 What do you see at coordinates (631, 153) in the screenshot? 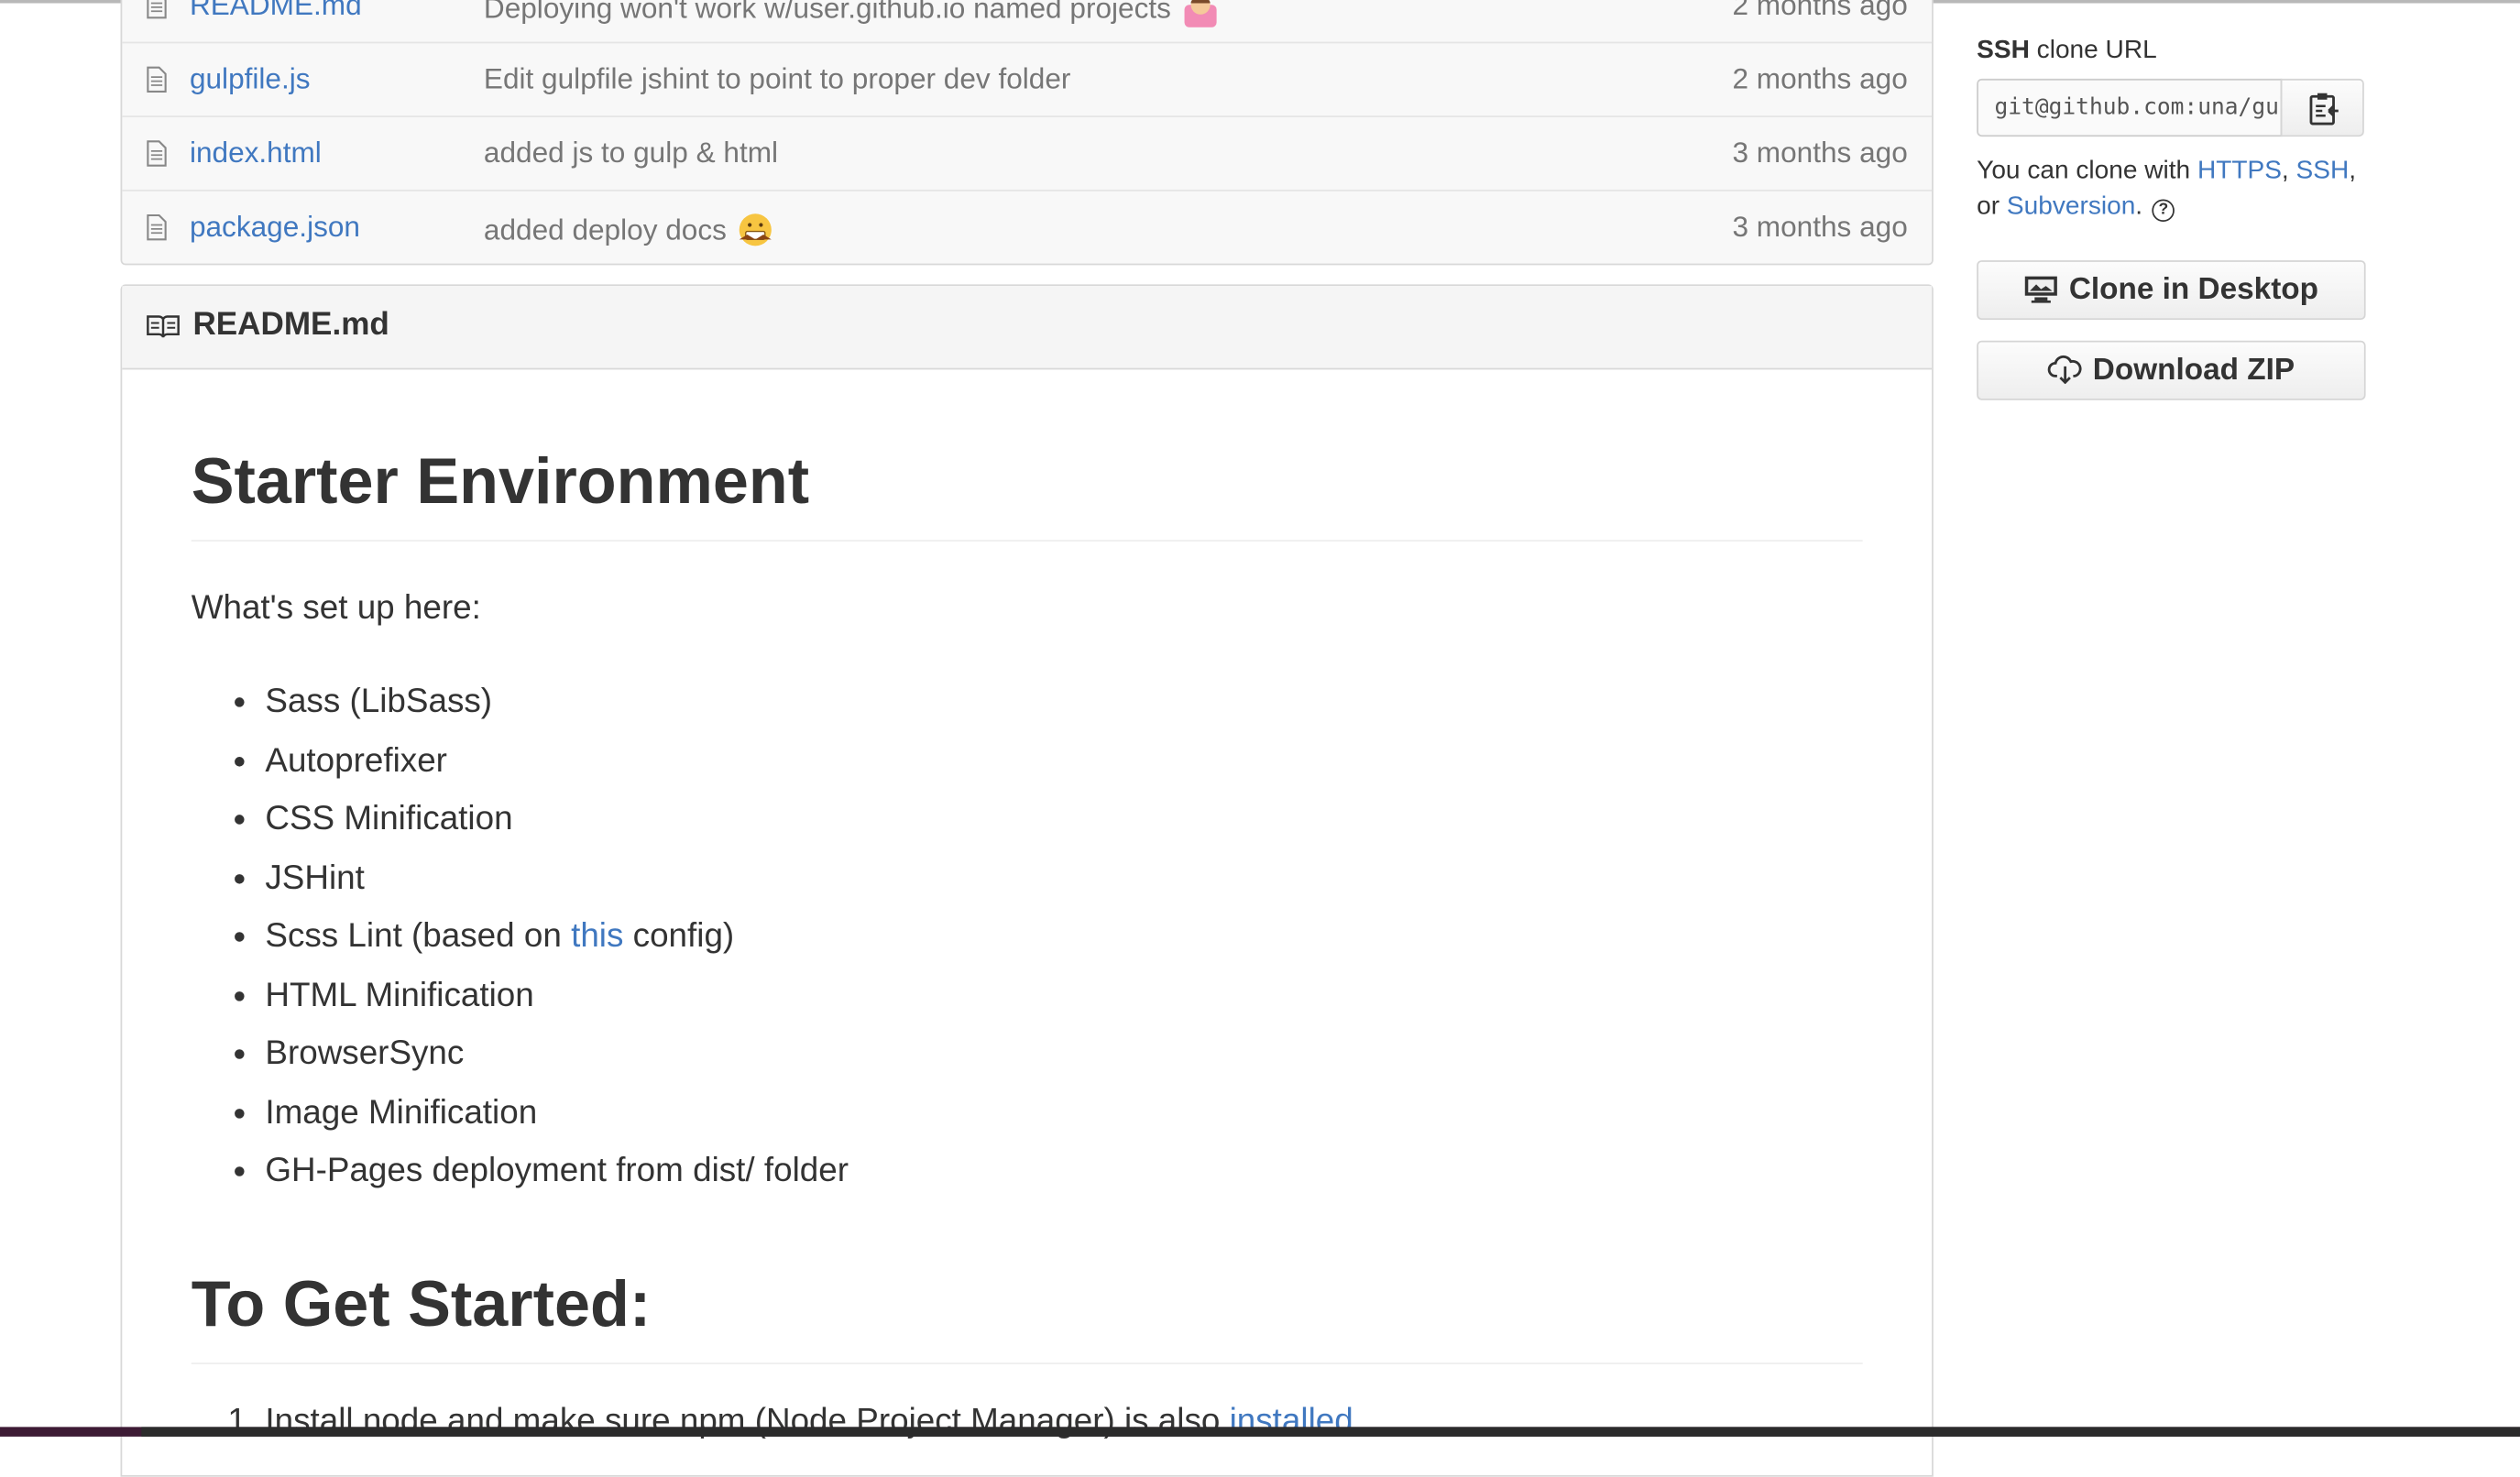
I see `commit-message: added js to gulp & html` at bounding box center [631, 153].